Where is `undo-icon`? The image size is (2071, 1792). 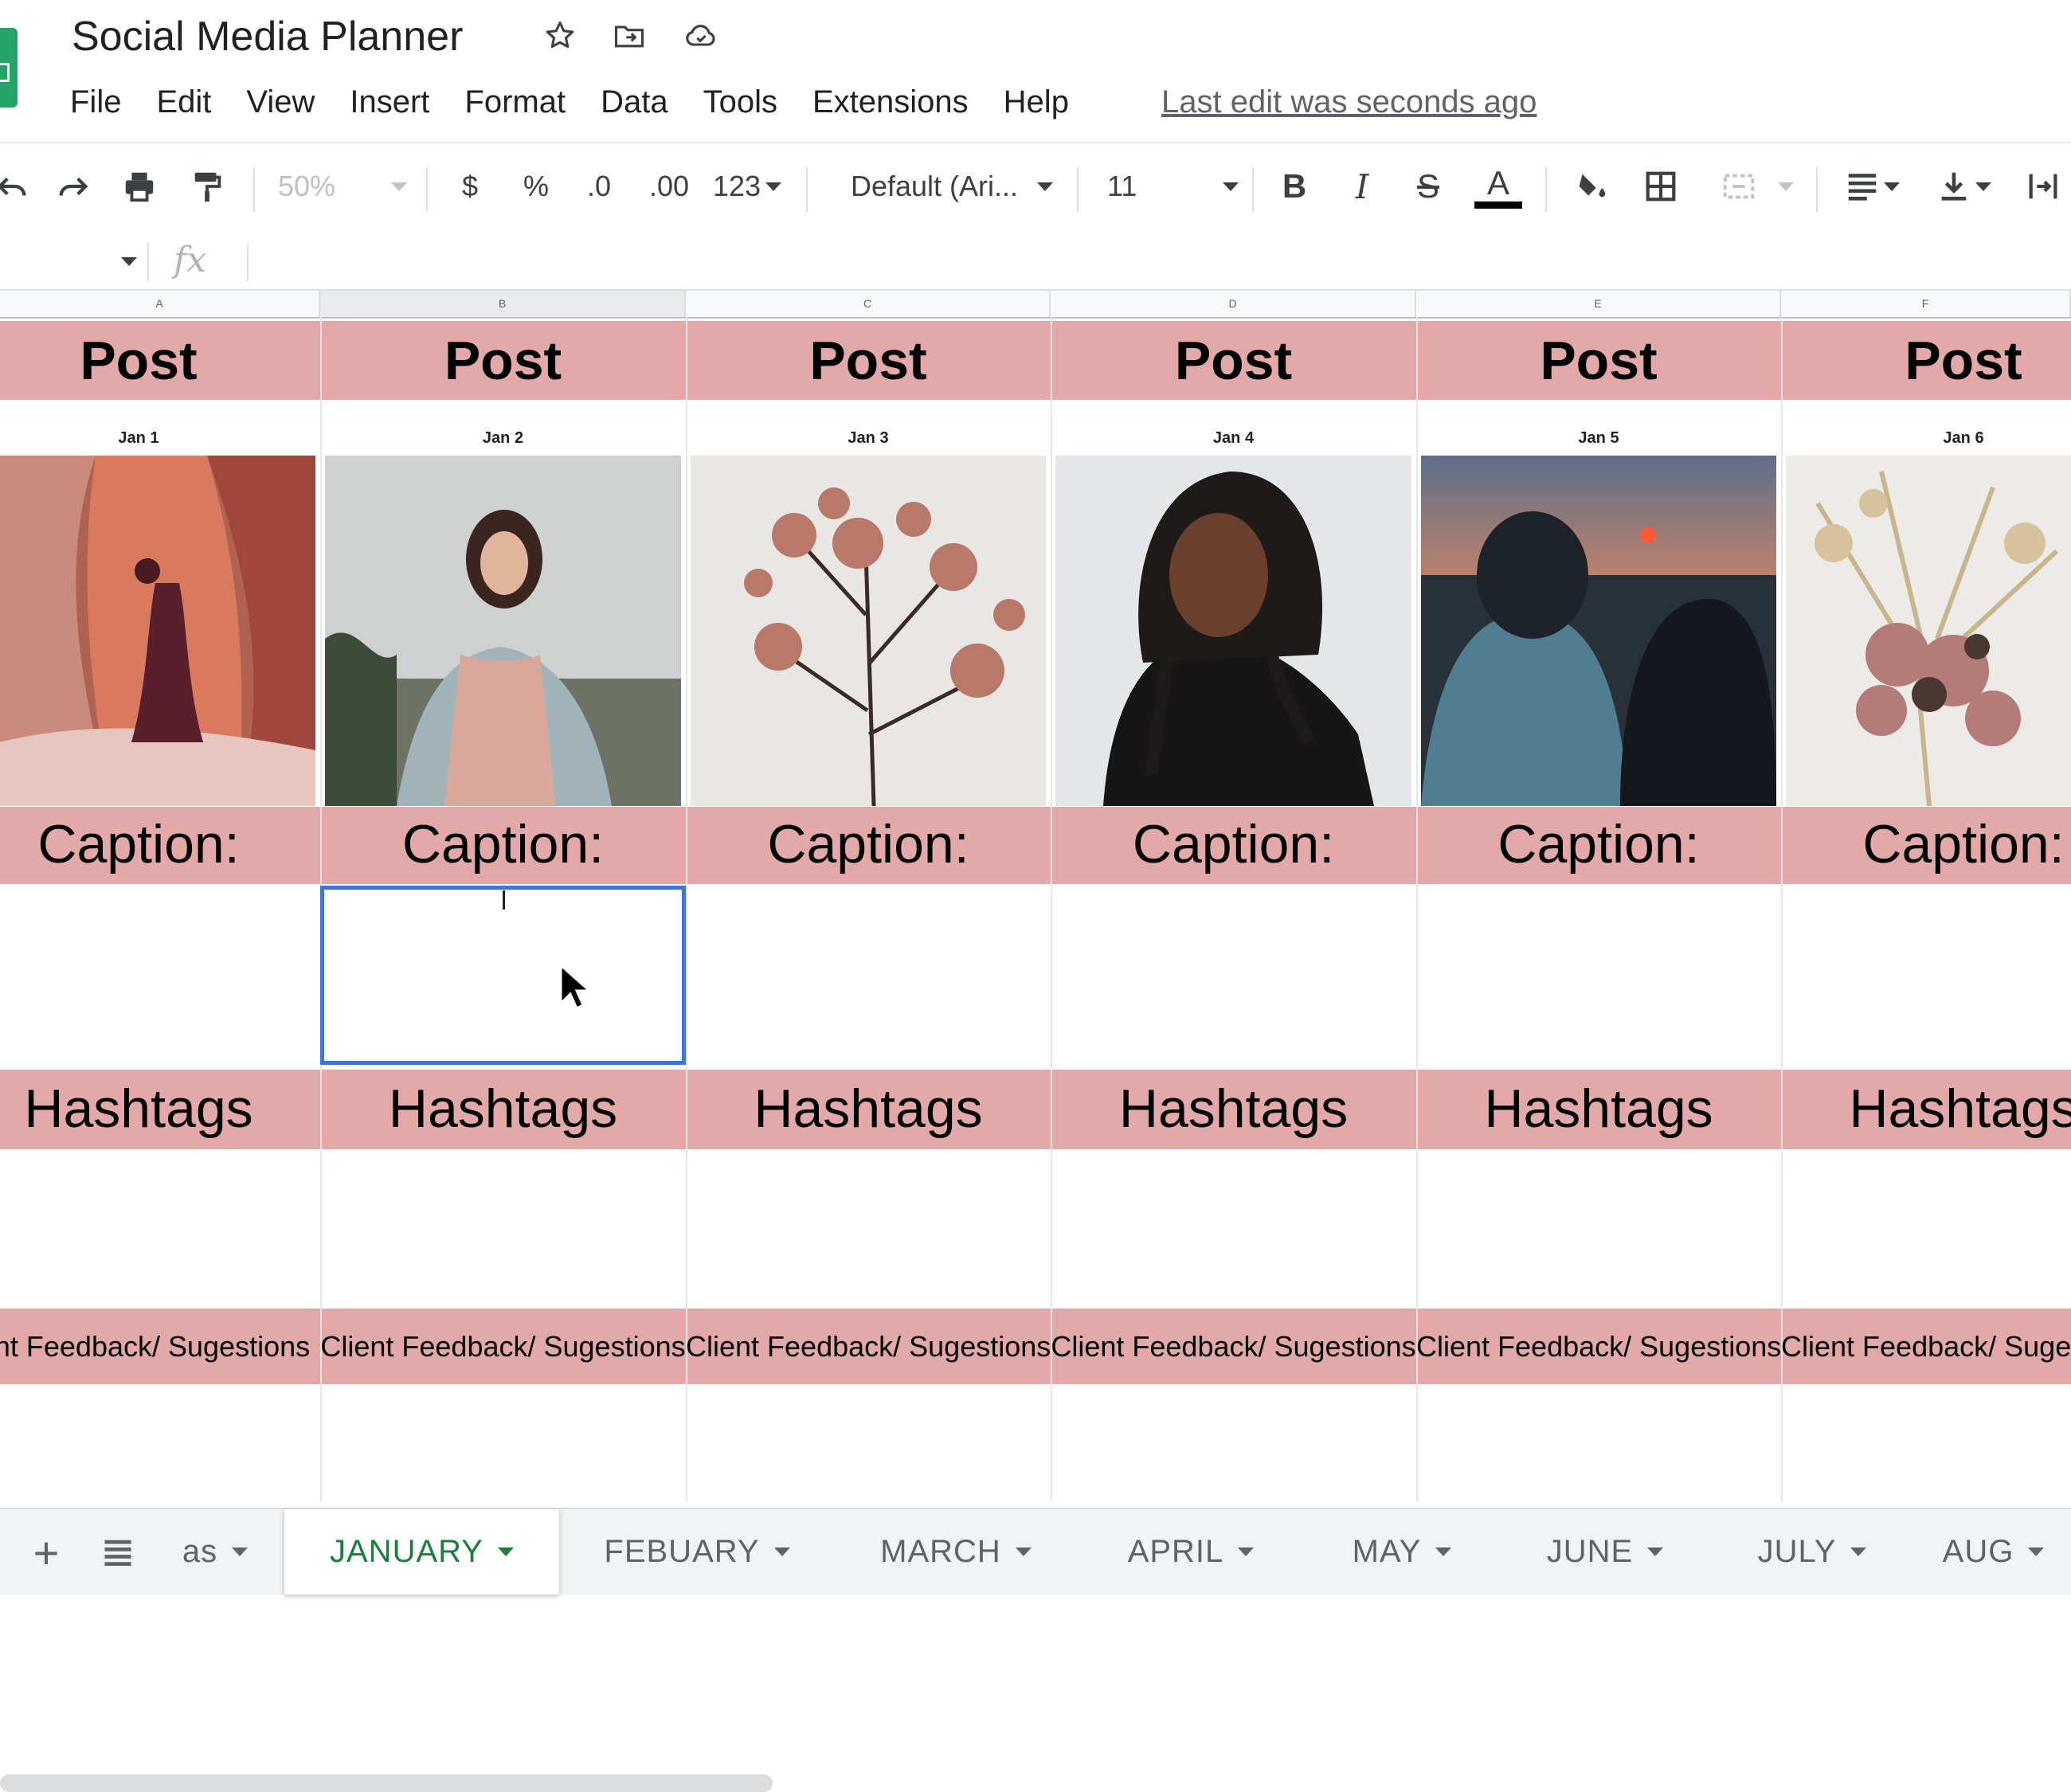
undo-icon is located at coordinates (16, 186).